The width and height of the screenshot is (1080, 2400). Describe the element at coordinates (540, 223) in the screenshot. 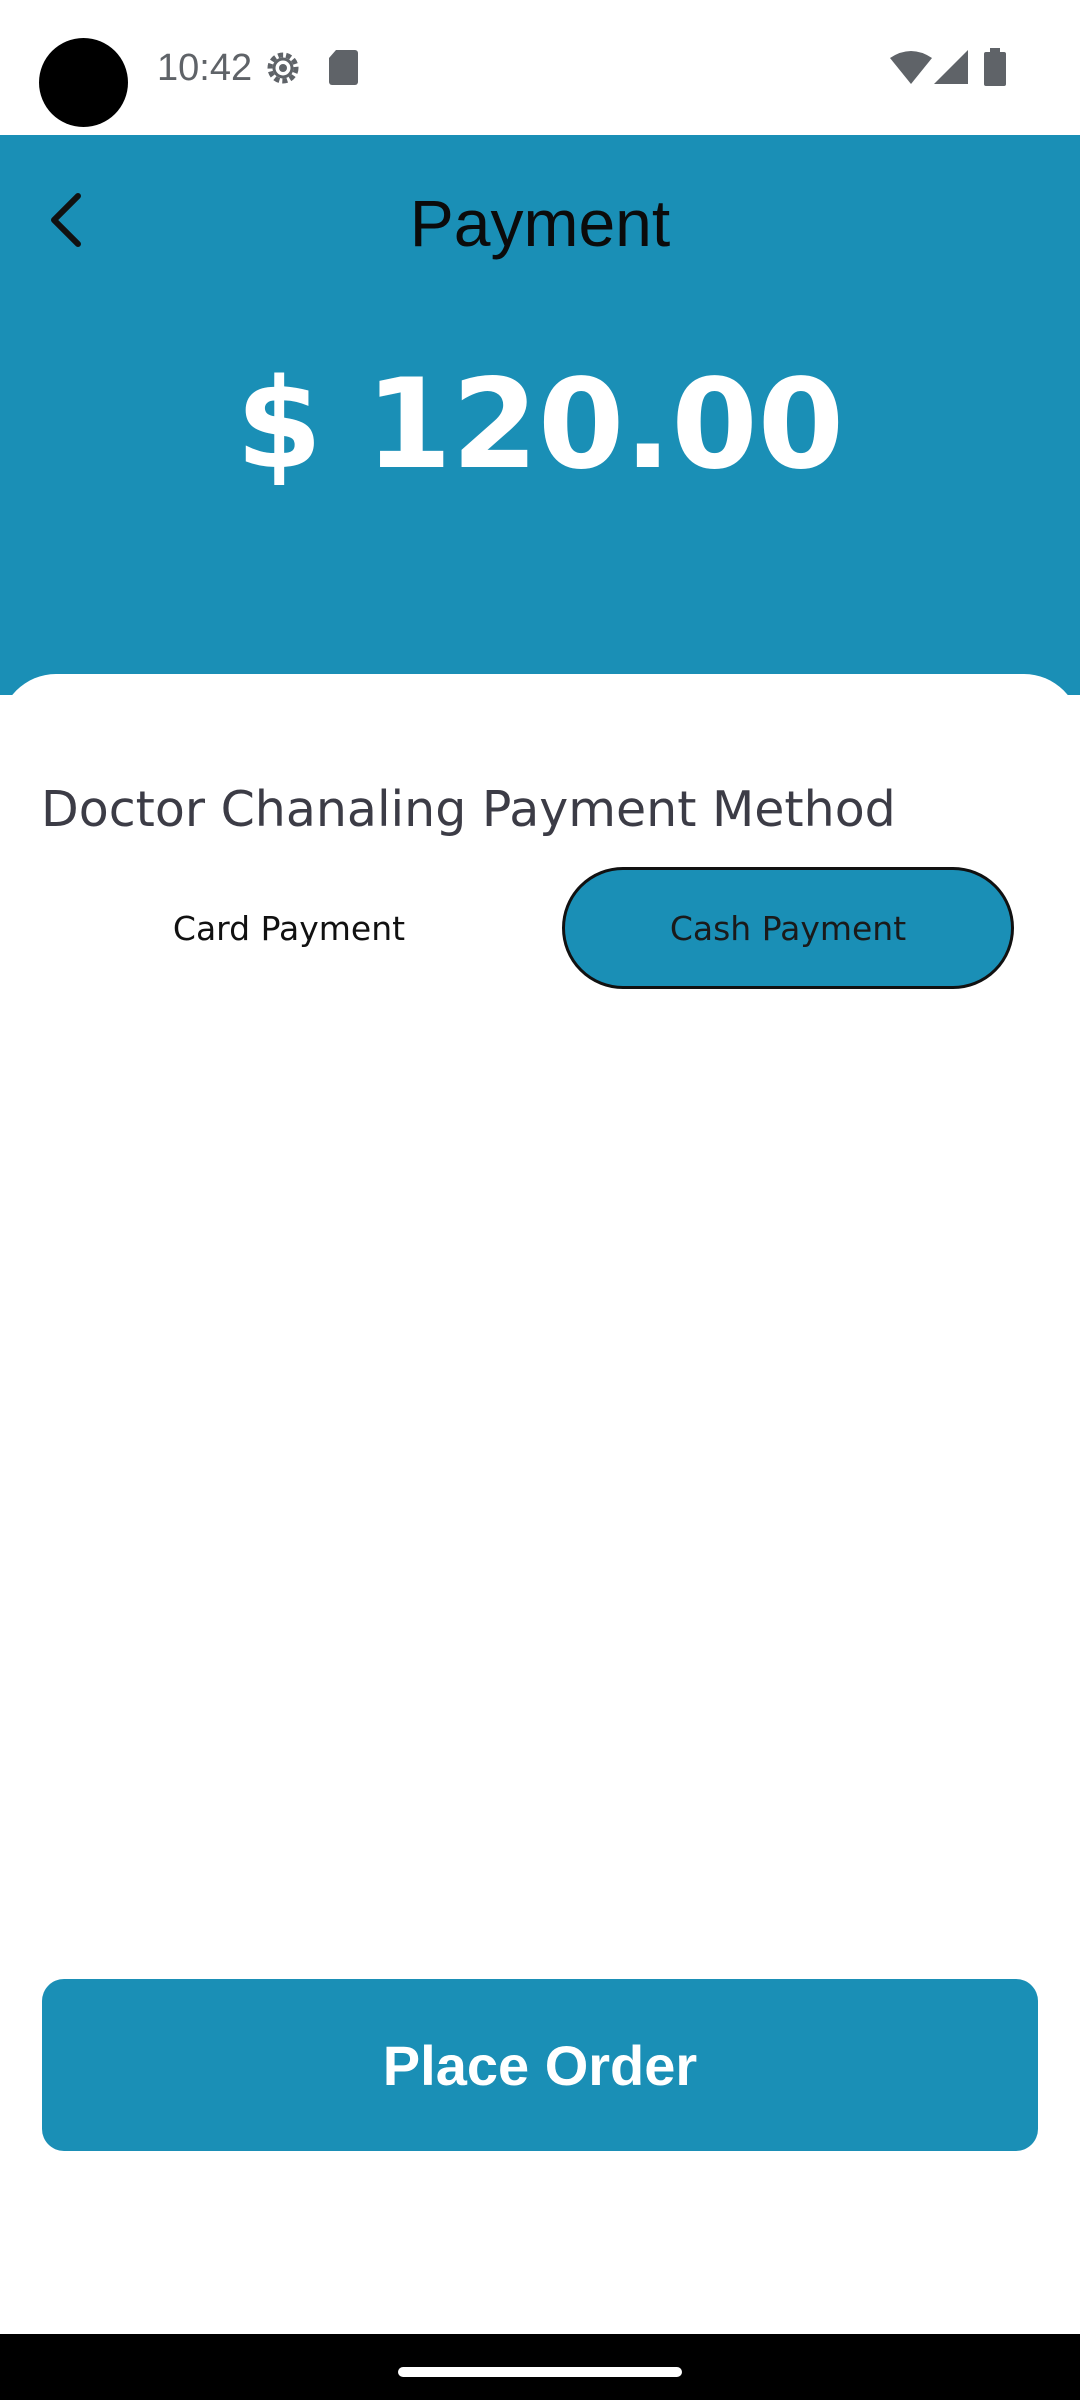

I see `page-title: Payment` at that location.